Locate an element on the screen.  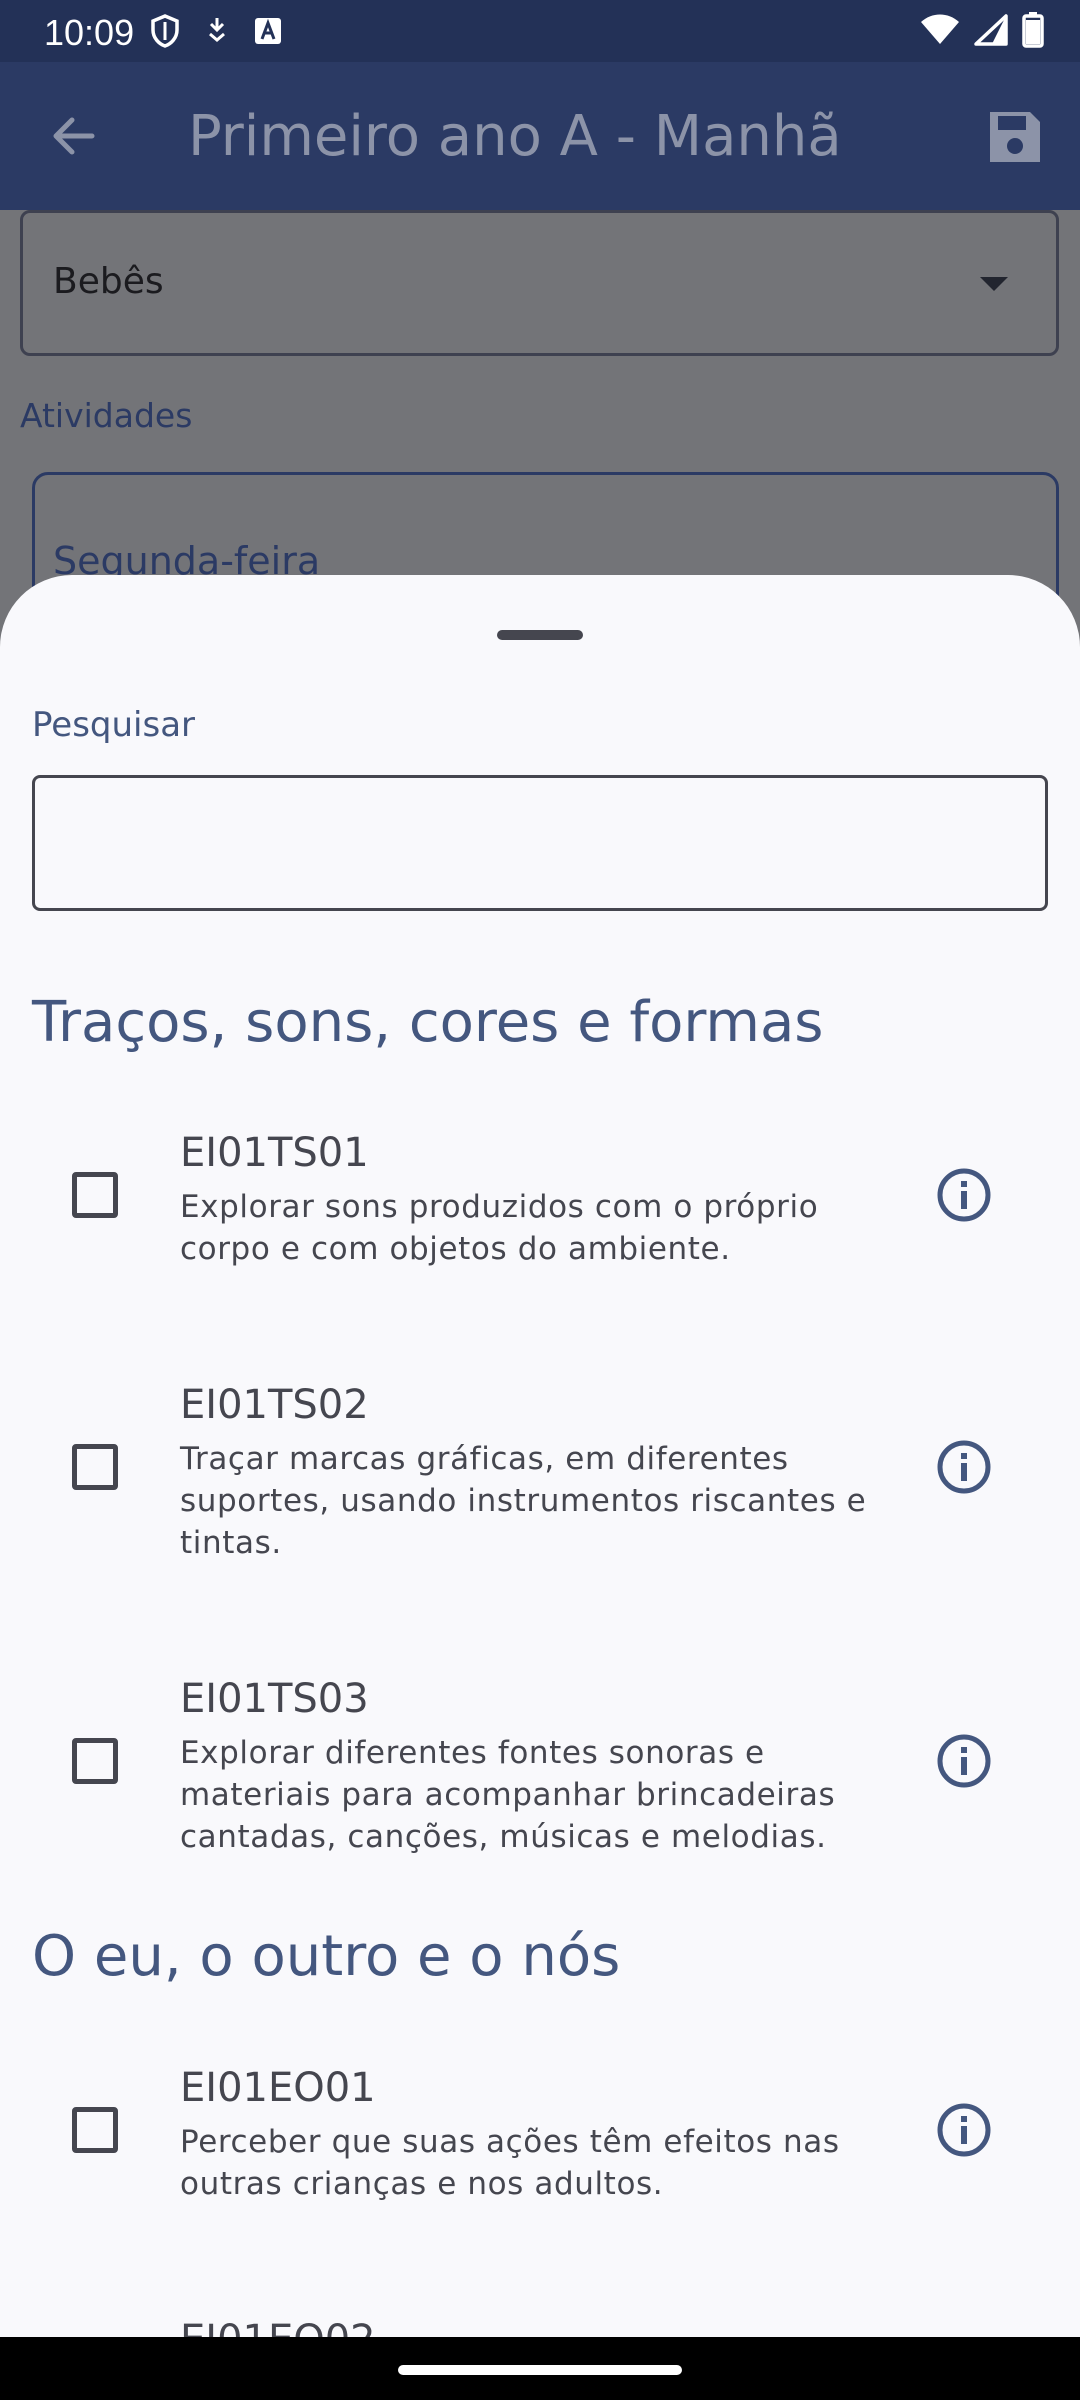
save-icon is located at coordinates (1015, 137).